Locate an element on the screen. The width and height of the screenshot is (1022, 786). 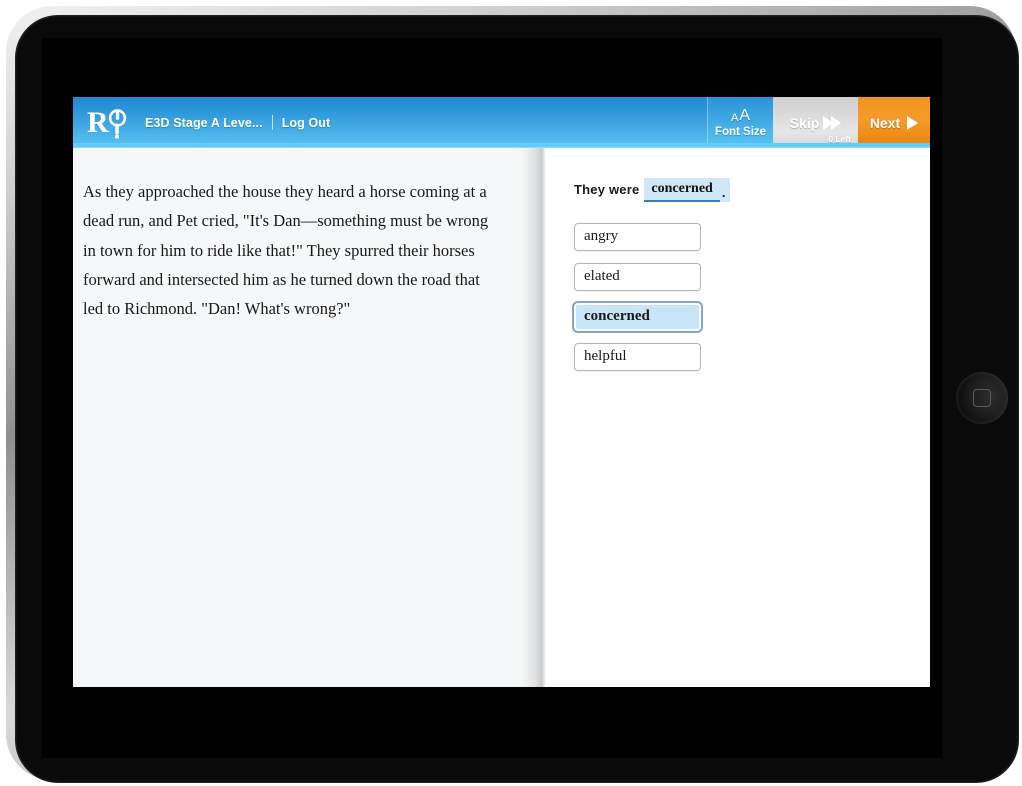
next-button: Next is located at coordinates (894, 122).